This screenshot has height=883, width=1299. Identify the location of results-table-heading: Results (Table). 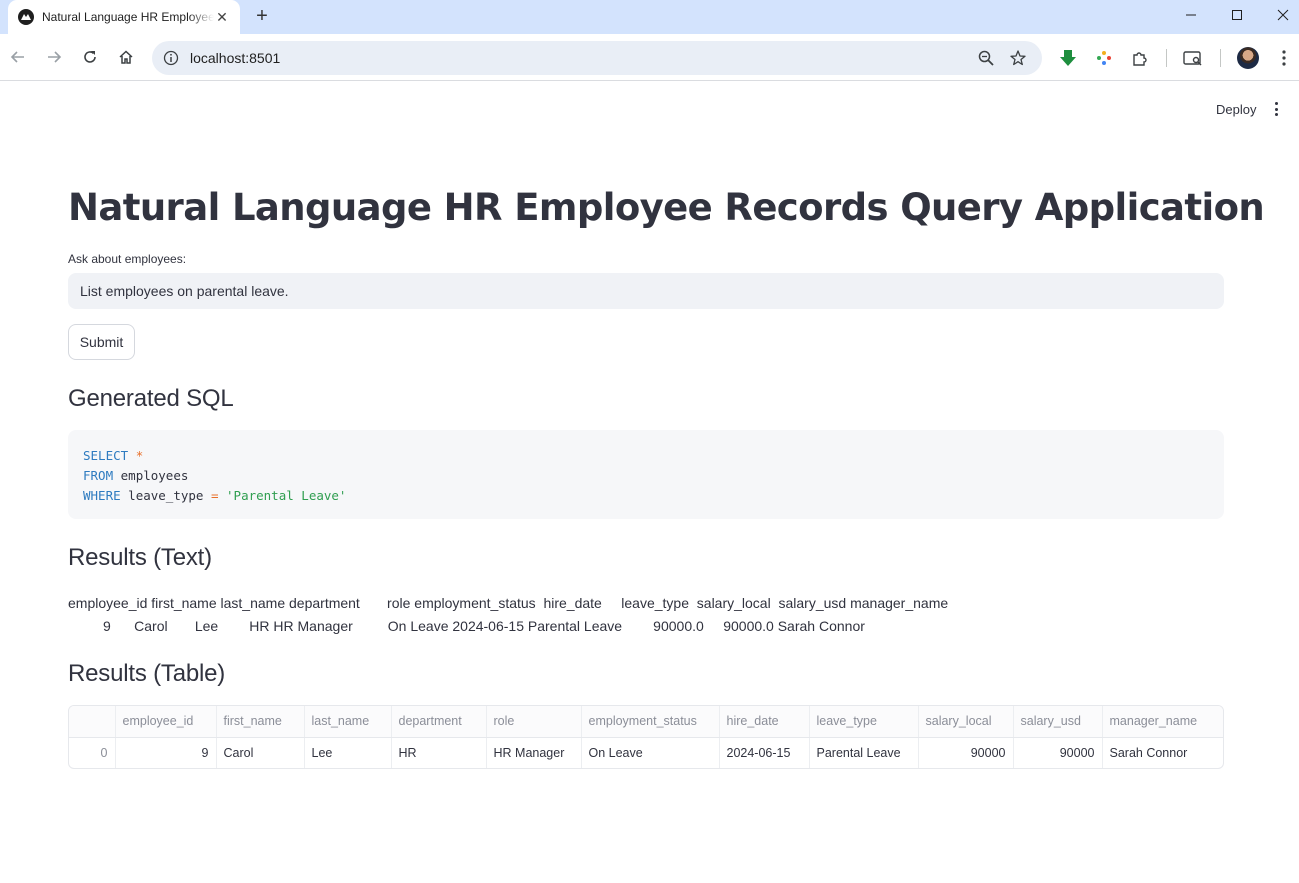
(147, 673).